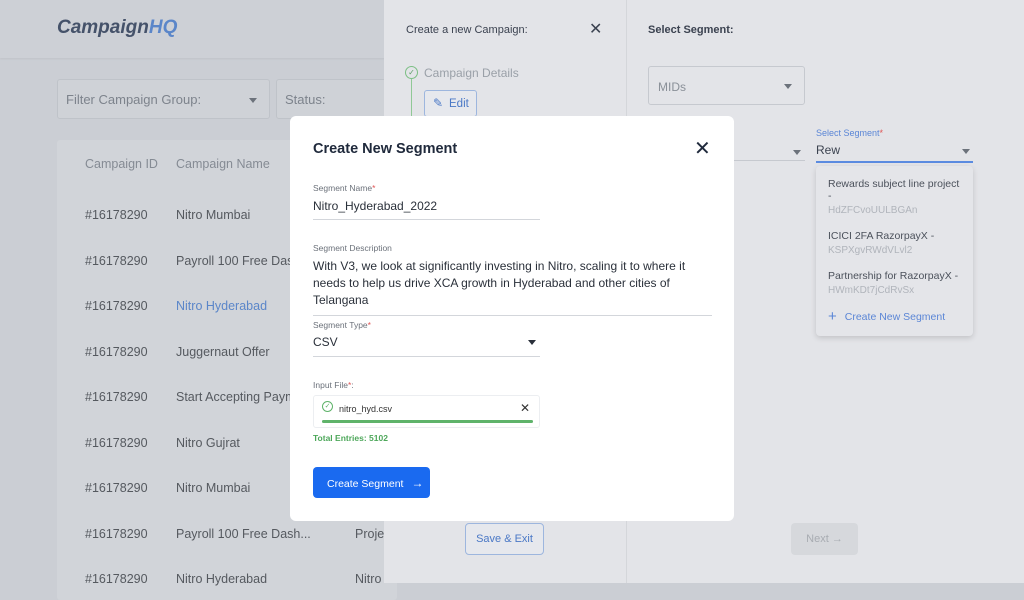 The width and height of the screenshot is (1024, 600). I want to click on close-drawer-icon: ✕, so click(595, 29).